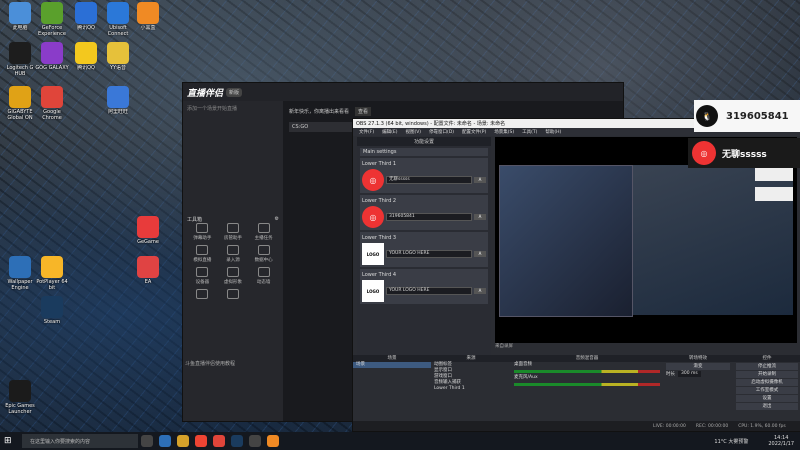 Image resolution: width=800 pixels, height=450 pixels. What do you see at coordinates (263, 254) in the screenshot?
I see `tool-item: 数据中心` at bounding box center [263, 254].